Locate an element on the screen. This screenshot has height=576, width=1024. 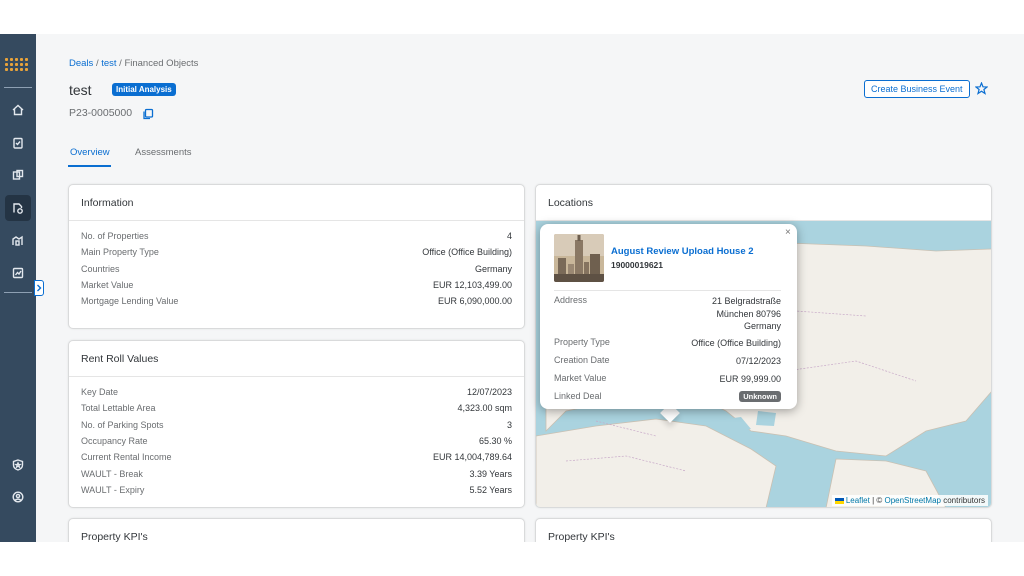
breadcrumb: Deals / test / Financed Objects is located at coordinates (133, 63).